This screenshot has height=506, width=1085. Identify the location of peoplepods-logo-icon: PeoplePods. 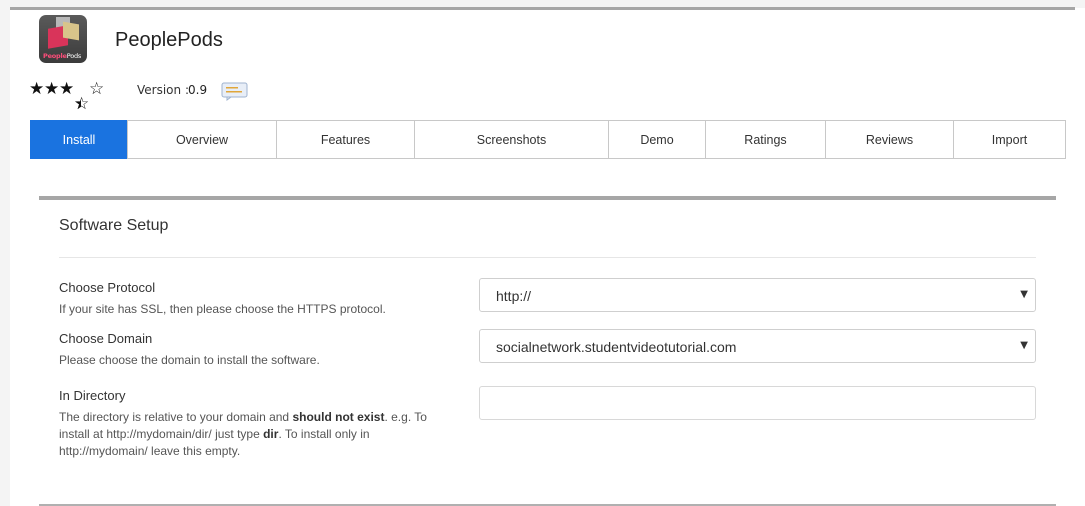
(63, 39).